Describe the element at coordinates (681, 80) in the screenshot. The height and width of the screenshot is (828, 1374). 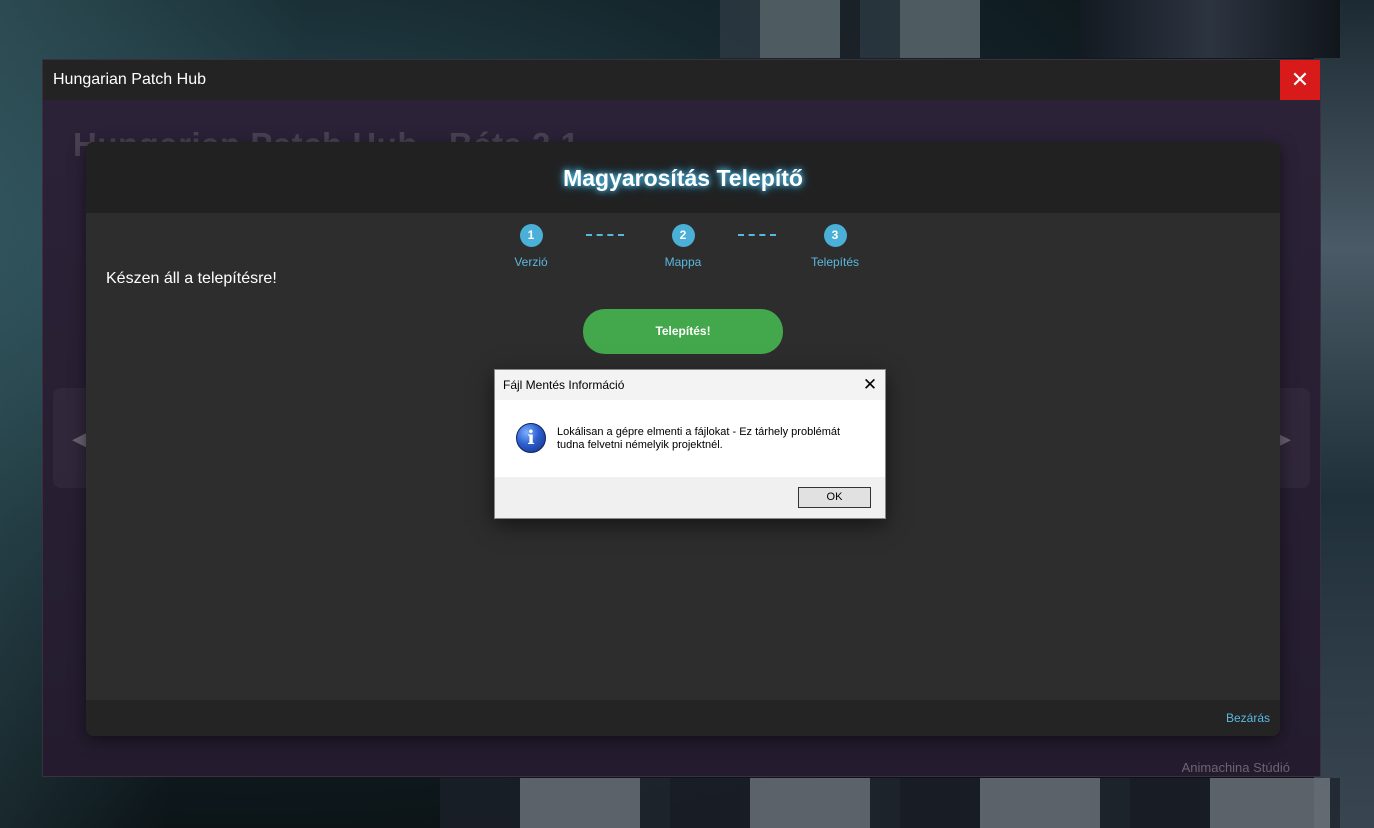
I see `window-titlebar: Hungarian Patch Hub ✕` at that location.